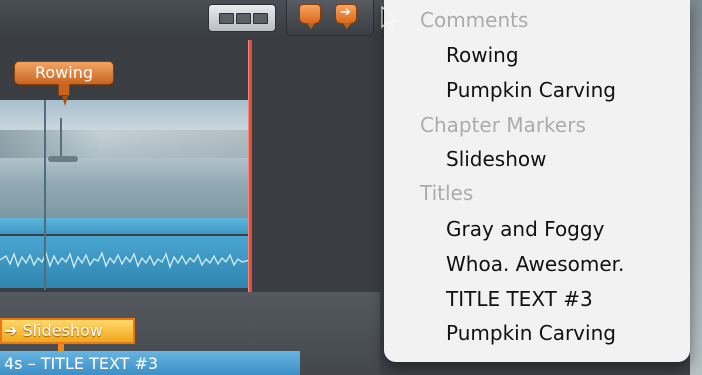  Describe the element at coordinates (474, 20) in the screenshot. I see `menu-section-comments: Comments` at that location.